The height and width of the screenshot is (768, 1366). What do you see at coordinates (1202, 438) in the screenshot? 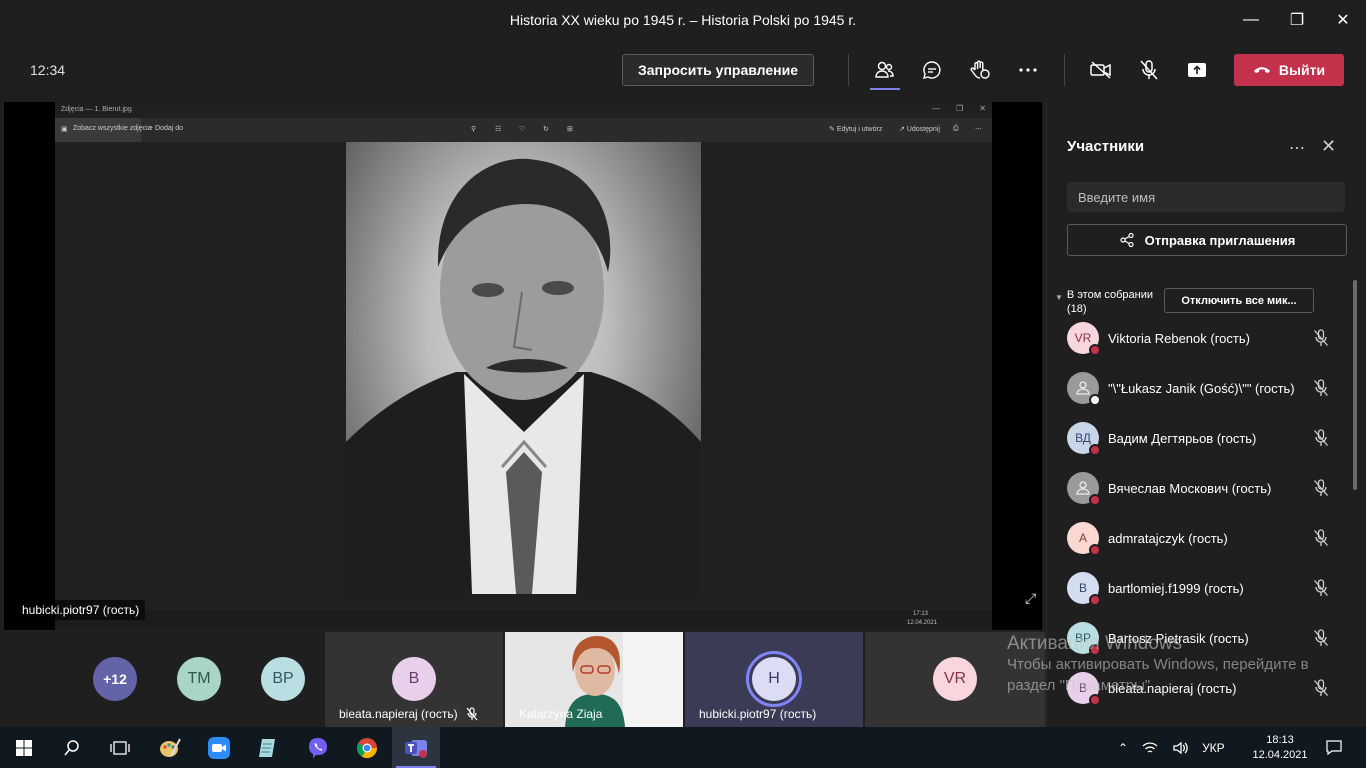
I see `participant-row: ВД Вадим Дегтярьов (гость)` at bounding box center [1202, 438].